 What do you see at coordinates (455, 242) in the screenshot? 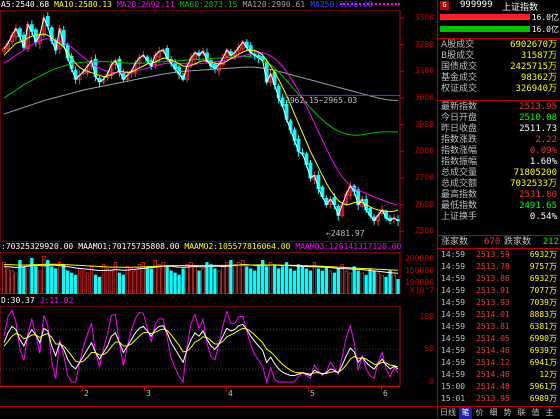
I see `up-count-label: 涨家数` at bounding box center [455, 242].